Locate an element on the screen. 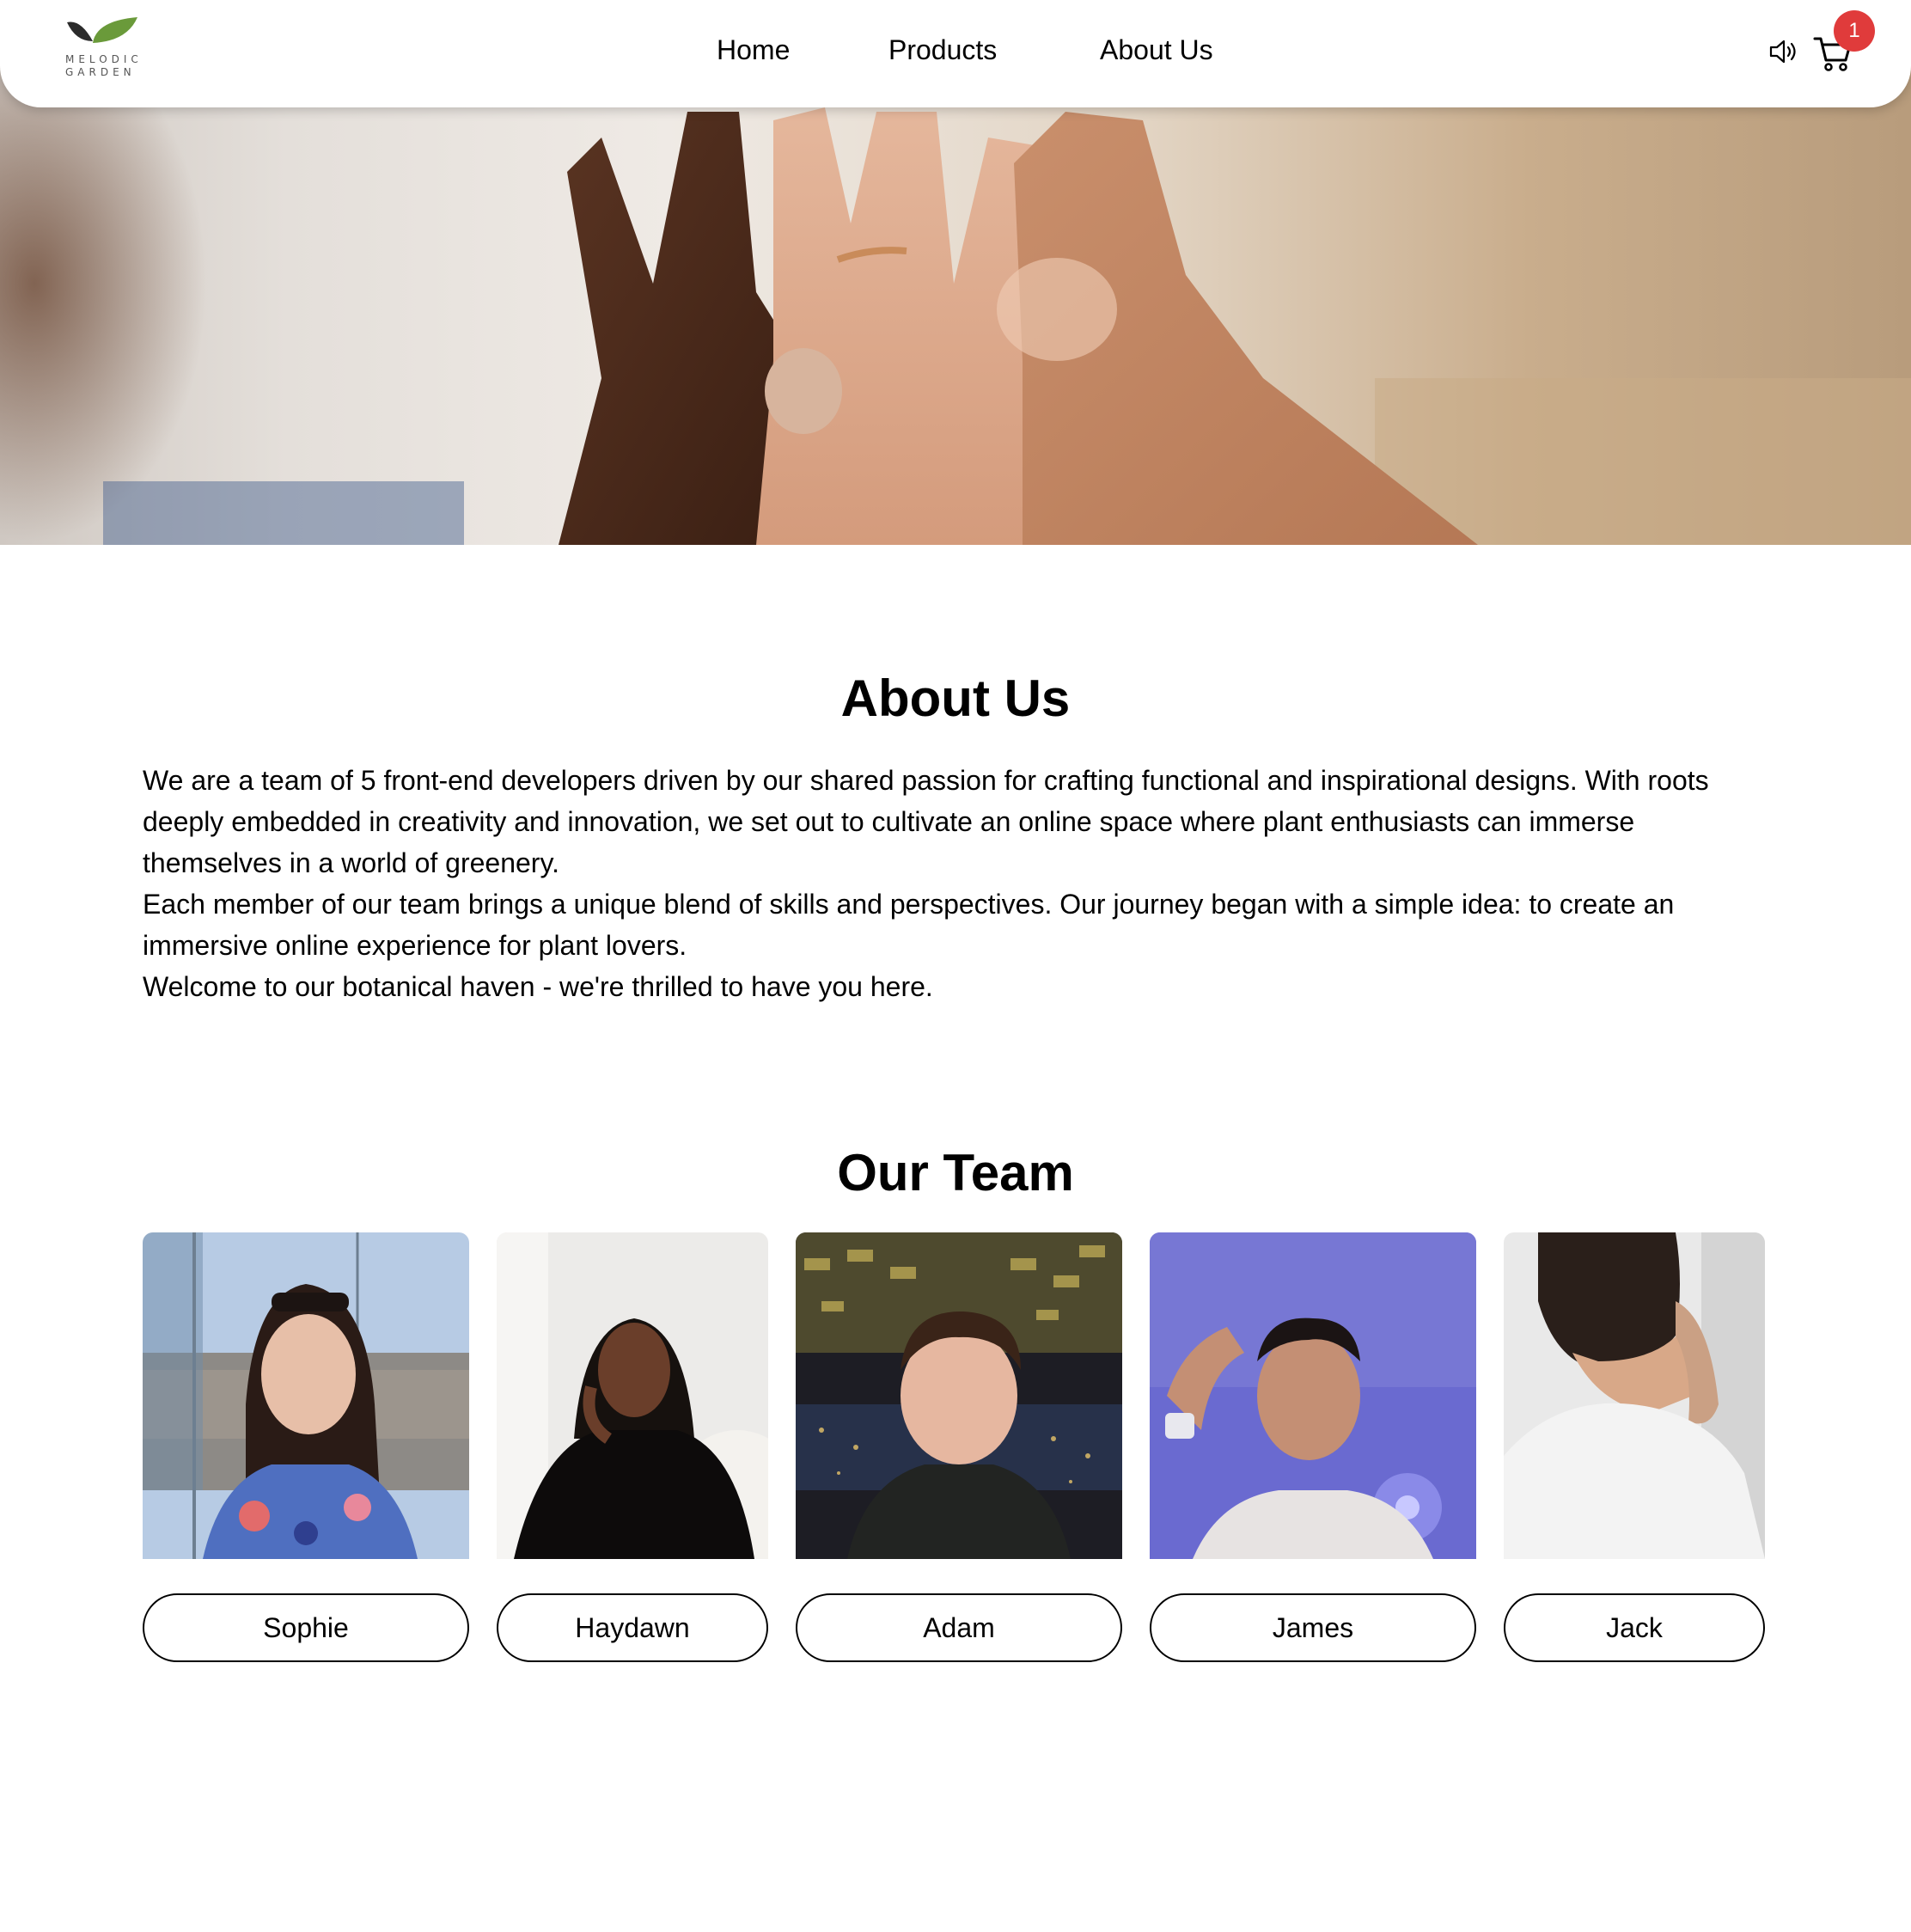 The height and width of the screenshot is (1932, 1911). team-name-button-haydawn: Haydawn is located at coordinates (632, 1627).